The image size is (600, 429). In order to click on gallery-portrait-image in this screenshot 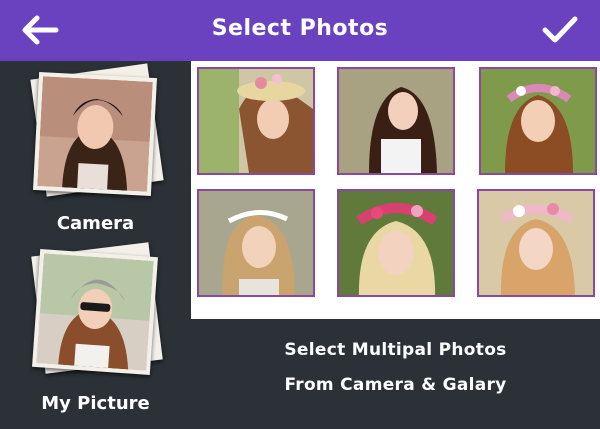, I will do `click(95, 312)`.